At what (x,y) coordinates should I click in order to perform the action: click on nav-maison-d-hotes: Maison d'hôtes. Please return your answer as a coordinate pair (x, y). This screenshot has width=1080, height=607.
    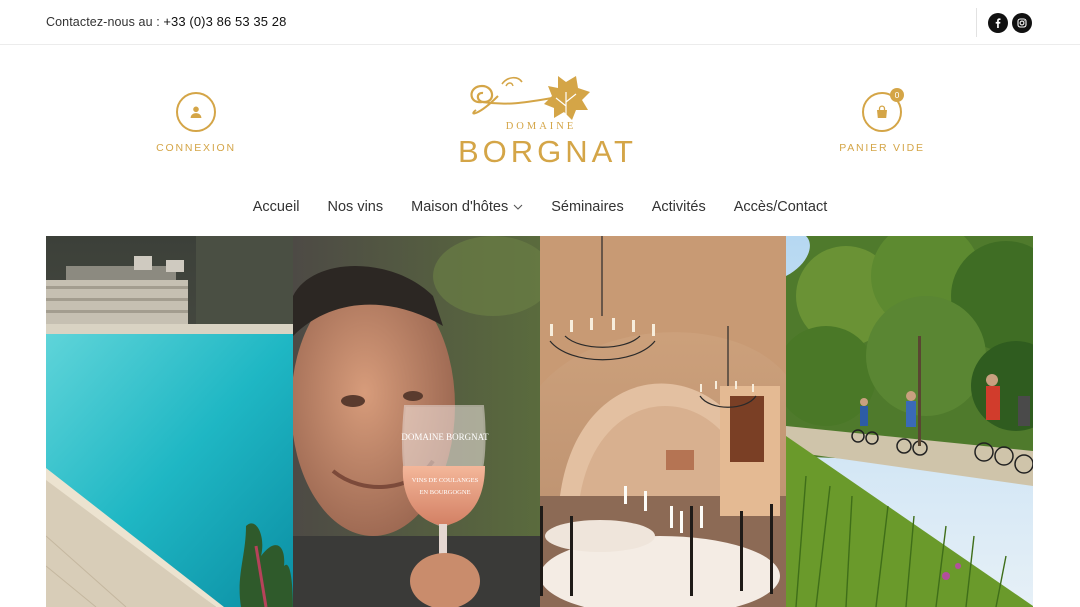
    Looking at the image, I should click on (467, 207).